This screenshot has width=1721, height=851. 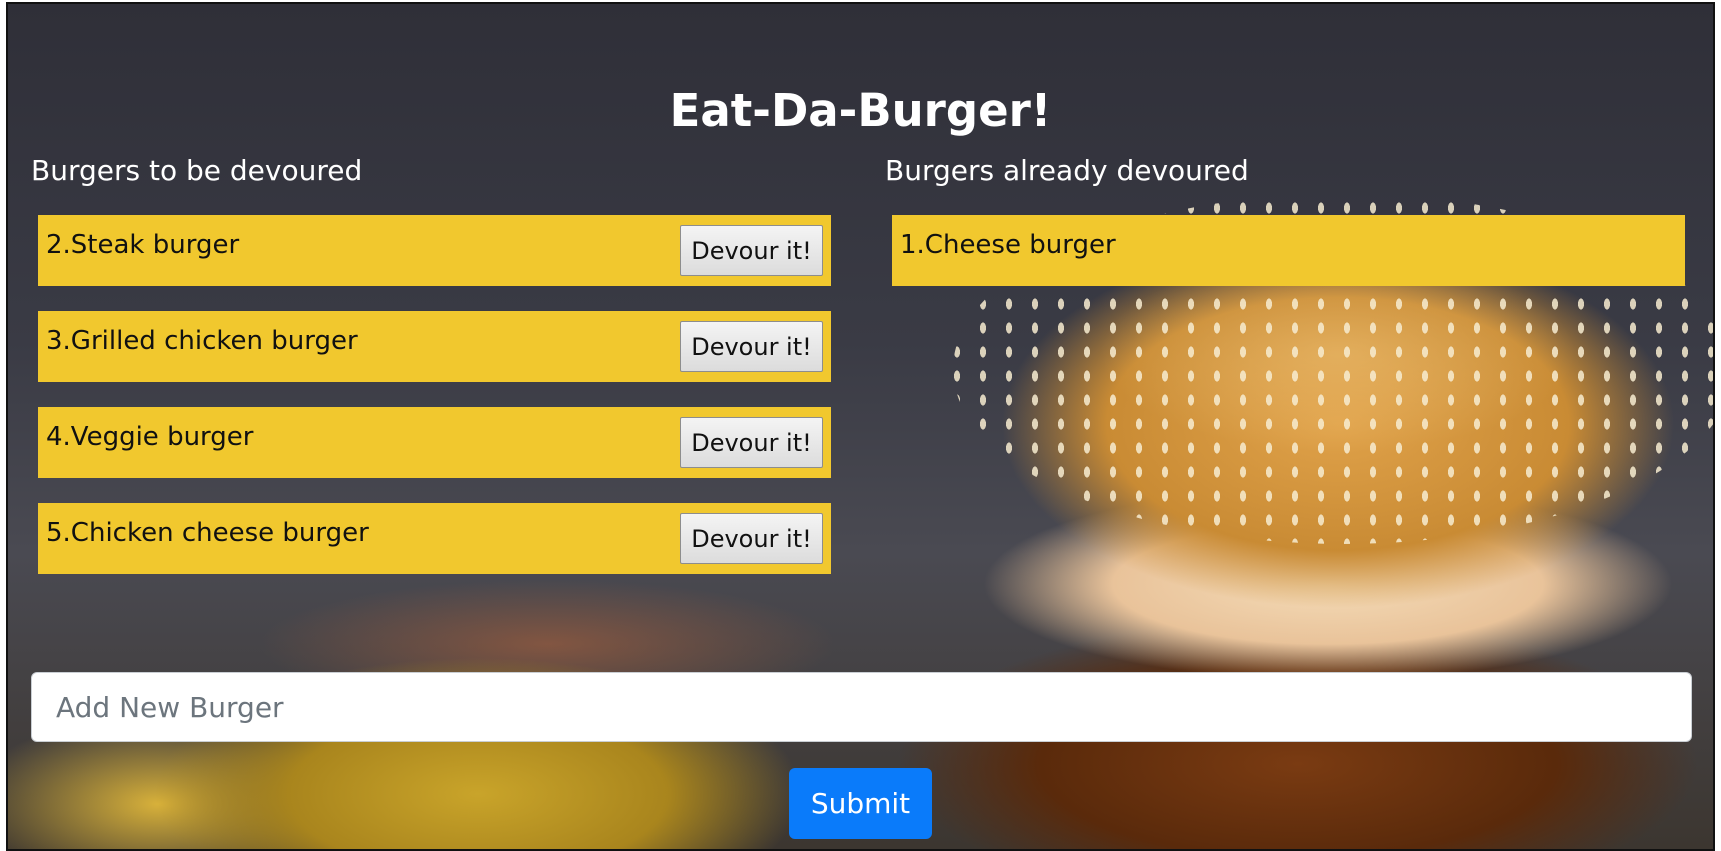 I want to click on devoured-heading: Burgers already devoured, so click(x=1067, y=170).